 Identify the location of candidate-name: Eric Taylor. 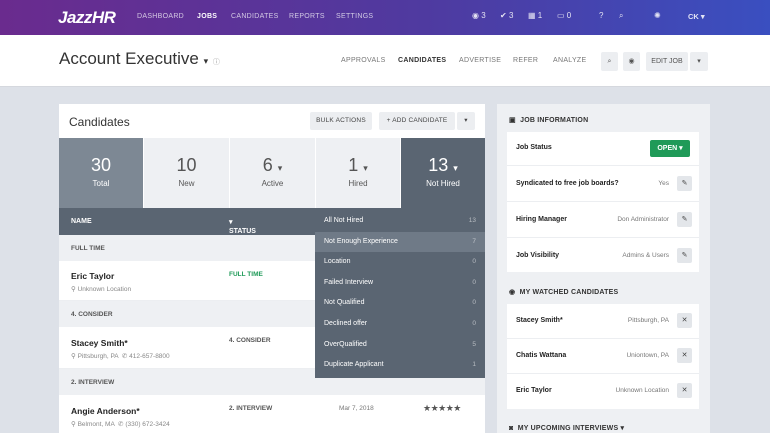
(92, 276).